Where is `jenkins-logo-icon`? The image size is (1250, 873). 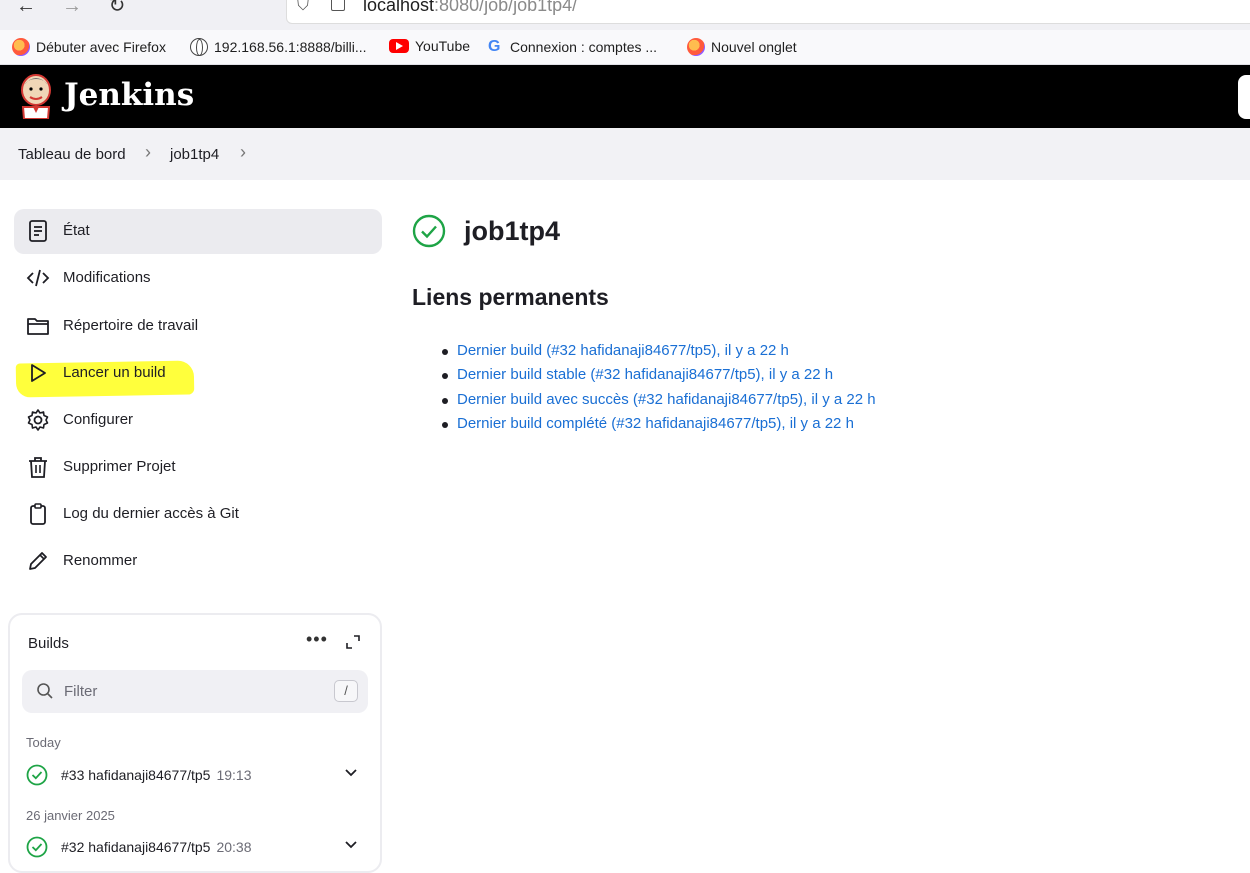
jenkins-logo-icon is located at coordinates (36, 96).